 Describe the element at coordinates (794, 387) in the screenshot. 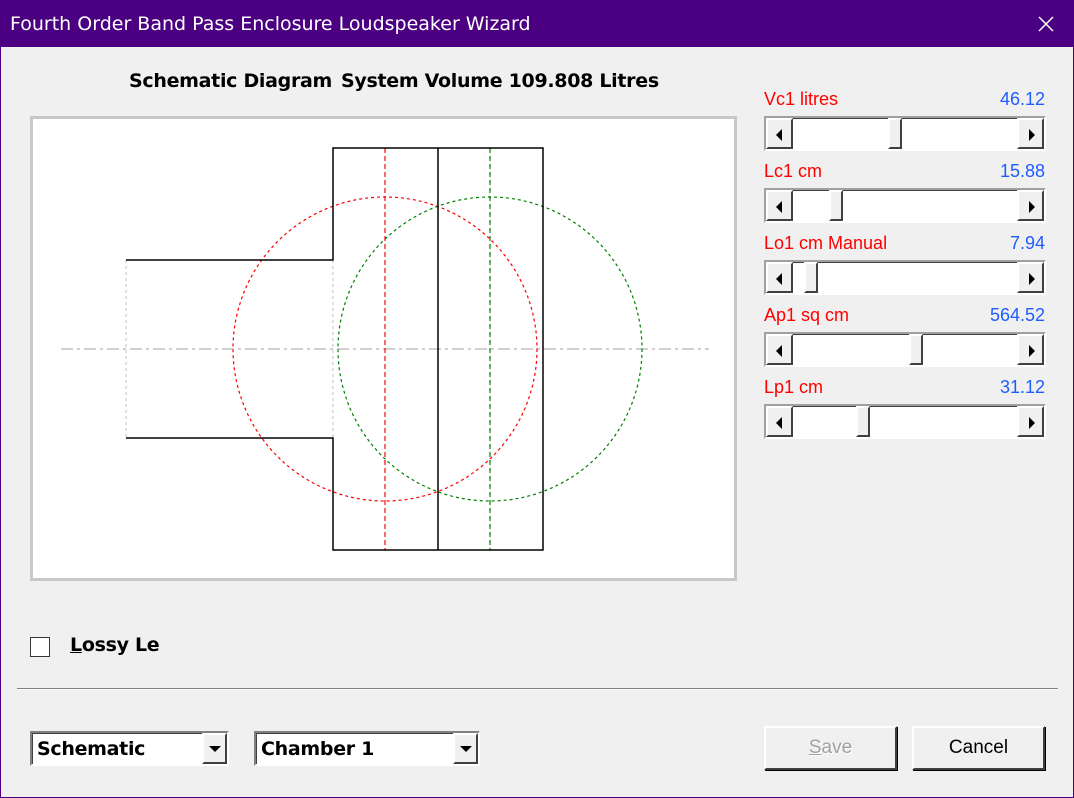

I see `lp1-label: Lp1 cm` at that location.